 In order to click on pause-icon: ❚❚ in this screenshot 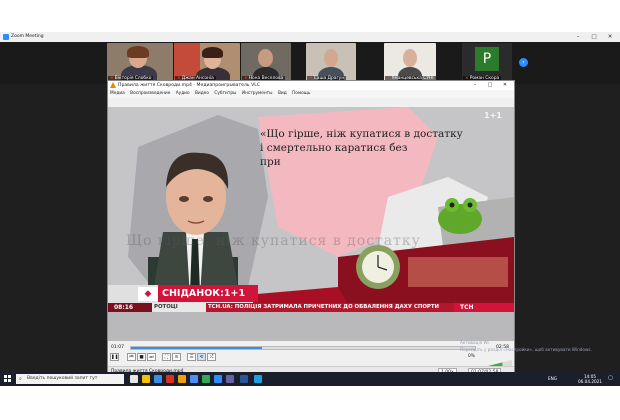, I will do `click(114, 357)`.